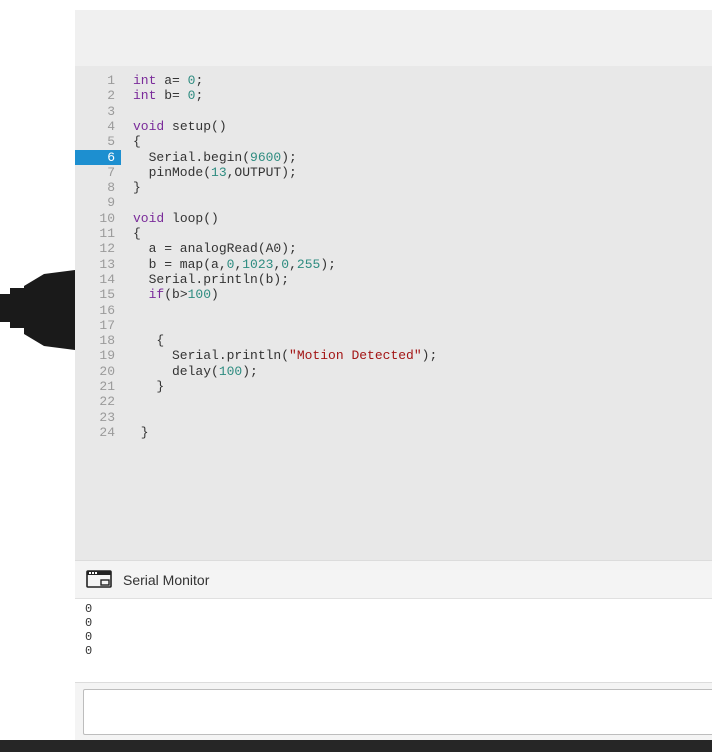 This screenshot has height=752, width=712. I want to click on code-line: if(b>100), so click(176, 294).